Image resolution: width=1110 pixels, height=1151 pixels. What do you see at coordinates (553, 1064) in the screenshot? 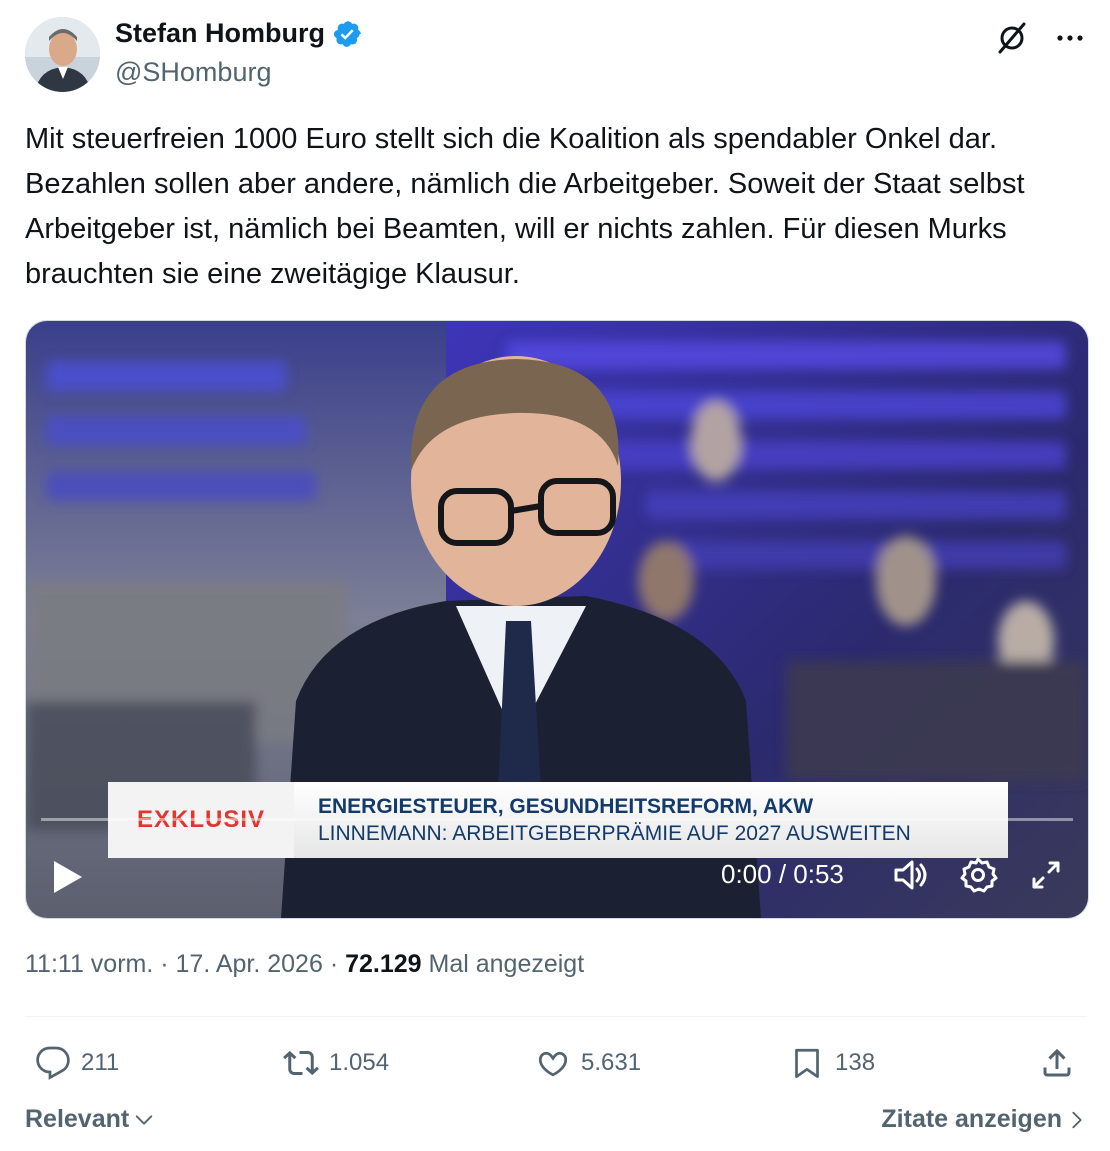
I see `heart-icon` at bounding box center [553, 1064].